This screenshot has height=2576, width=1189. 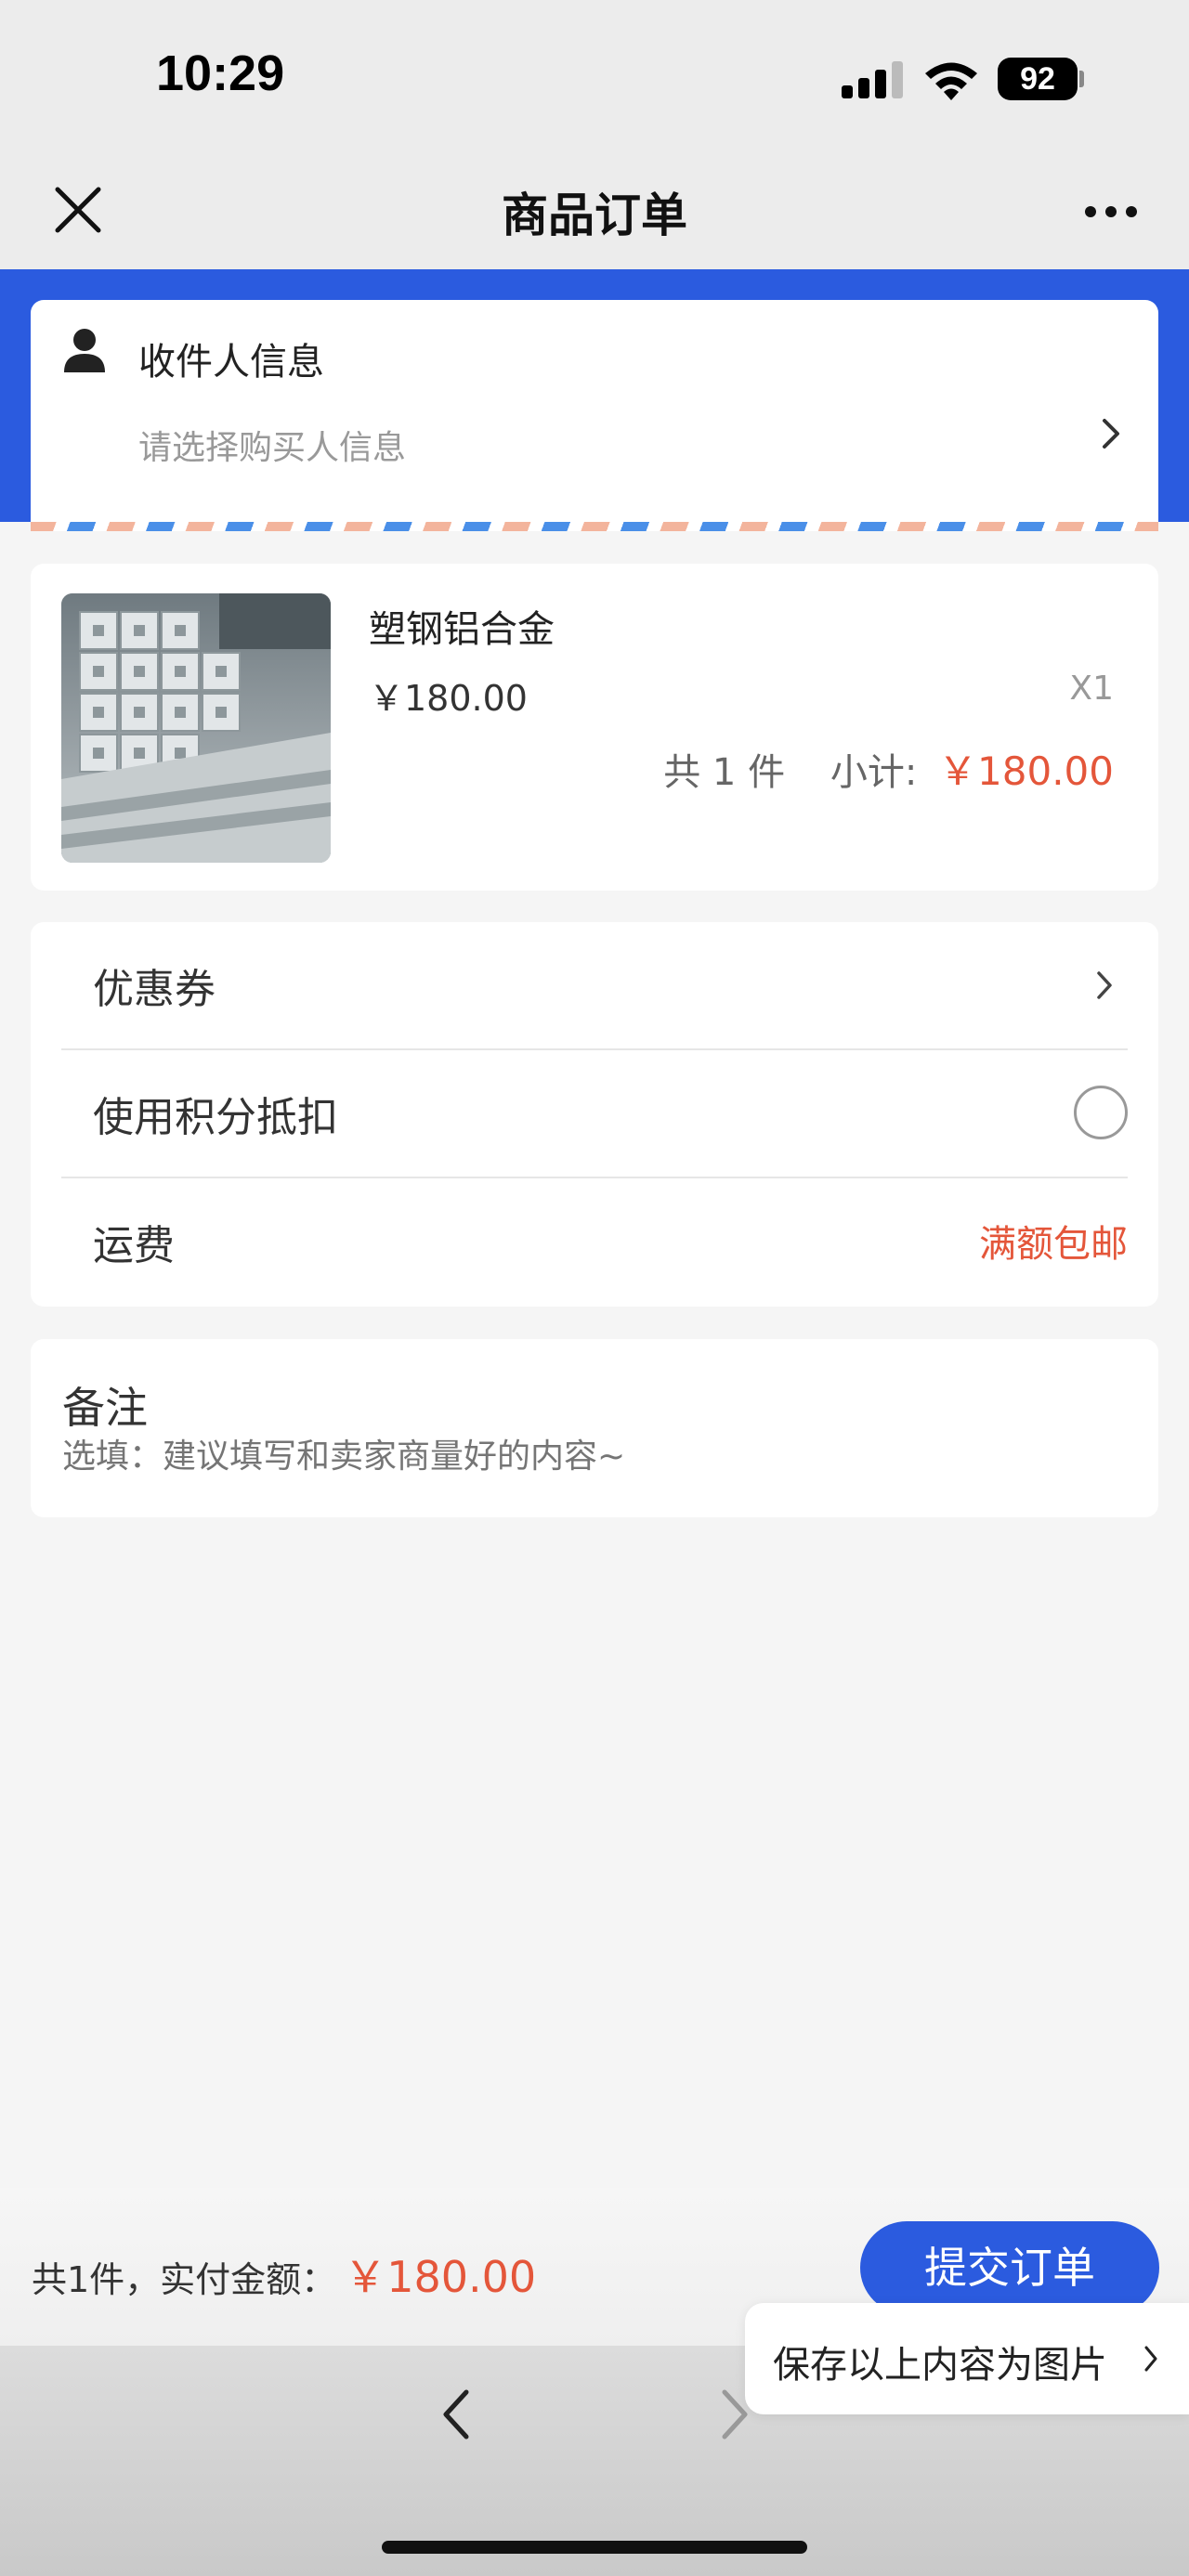 I want to click on page-title: 商品订单, so click(x=594, y=215).